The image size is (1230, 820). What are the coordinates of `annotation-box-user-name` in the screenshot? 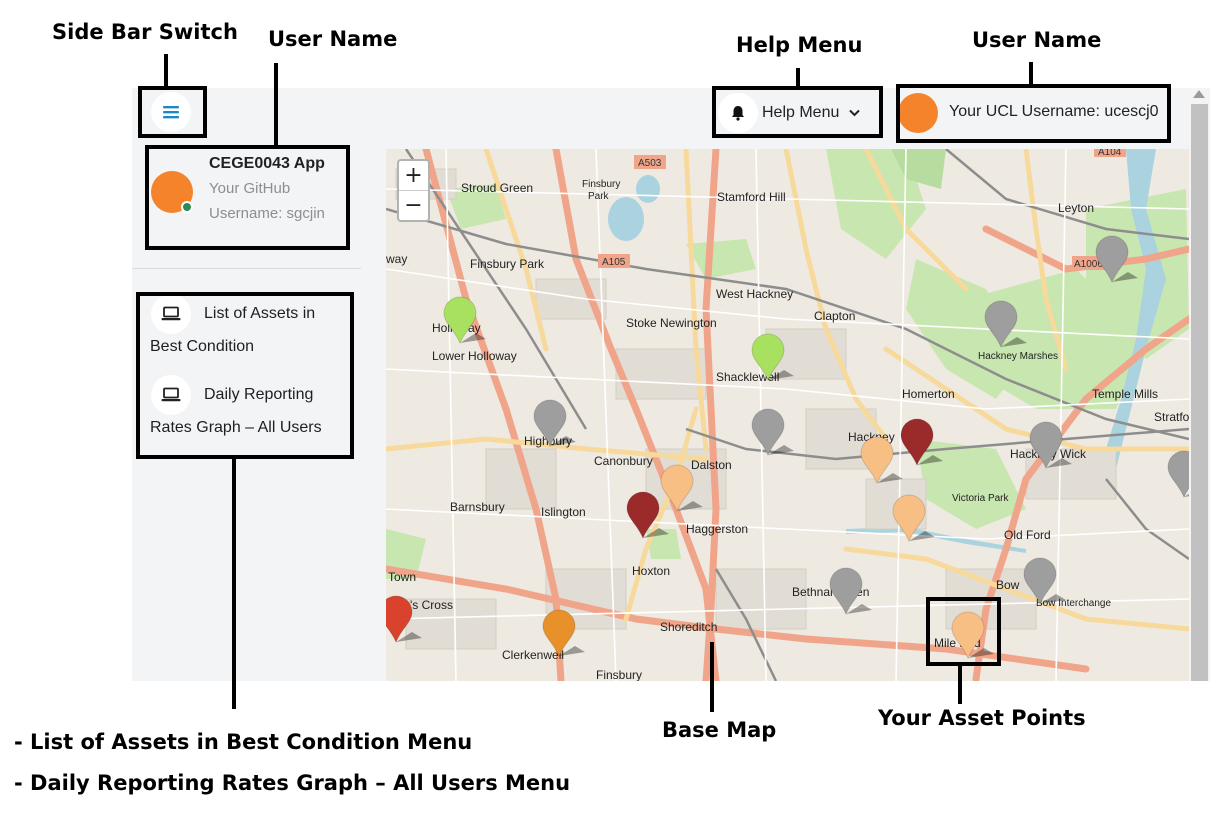 It's located at (1033, 113).